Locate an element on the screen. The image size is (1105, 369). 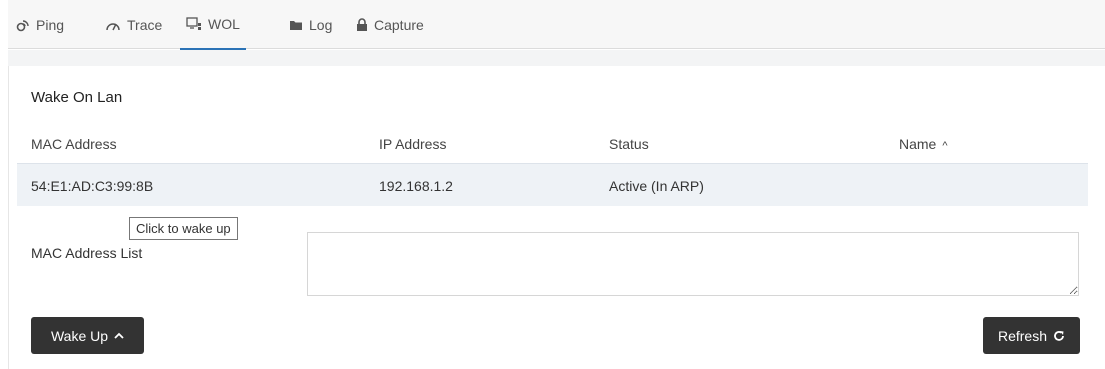
tab-bar: Ping Trace WOL Log Capture is located at coordinates (556, 25).